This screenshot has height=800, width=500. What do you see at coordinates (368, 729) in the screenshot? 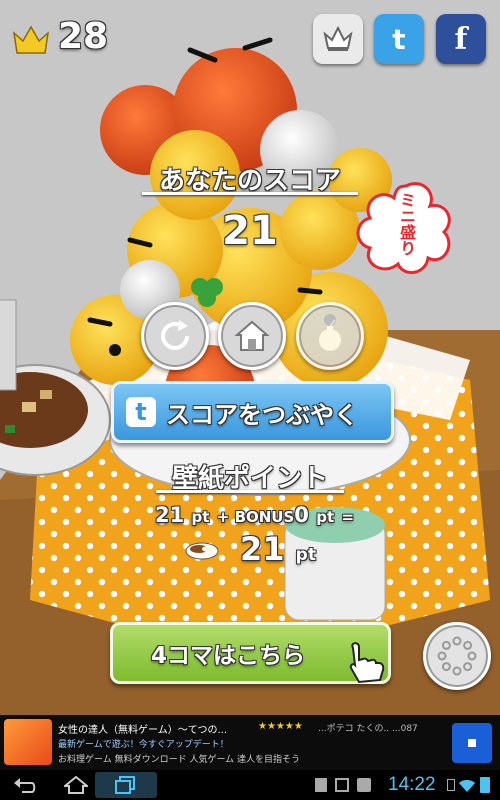
I see `ad-line1-right: ...ポテコ たくの.. ...087` at bounding box center [368, 729].